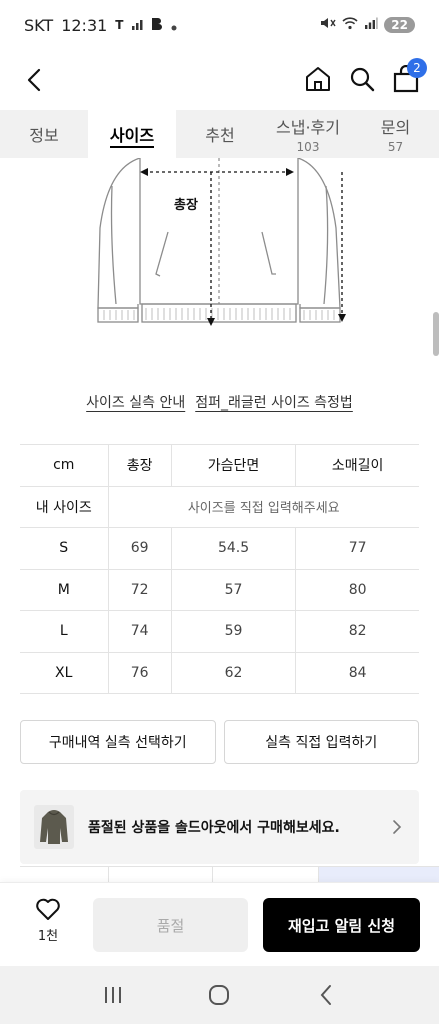  I want to click on search-icon, so click(362, 79).